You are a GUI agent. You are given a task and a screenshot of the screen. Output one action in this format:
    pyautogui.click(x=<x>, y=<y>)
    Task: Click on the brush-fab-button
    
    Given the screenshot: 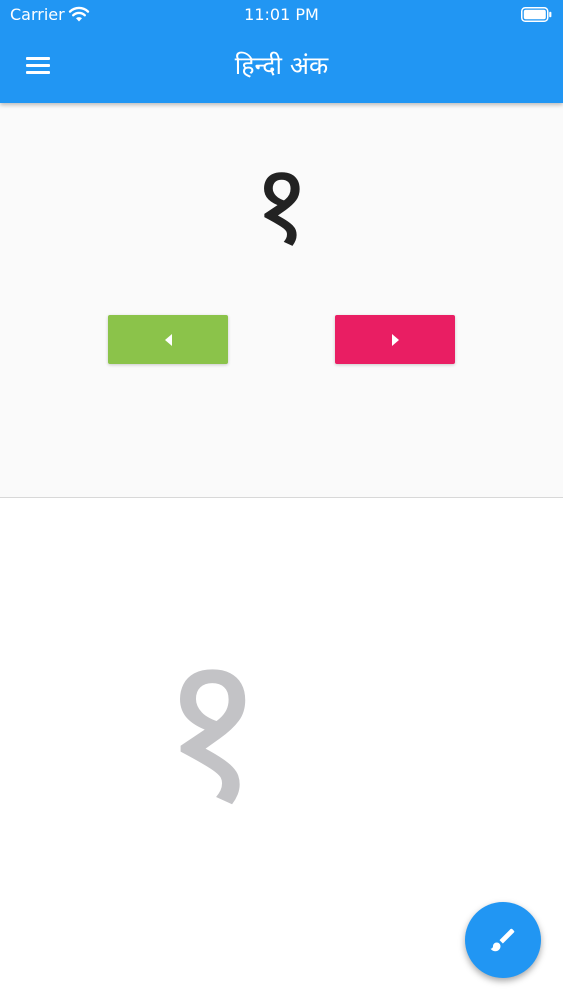 What is the action you would take?
    pyautogui.click(x=503, y=940)
    